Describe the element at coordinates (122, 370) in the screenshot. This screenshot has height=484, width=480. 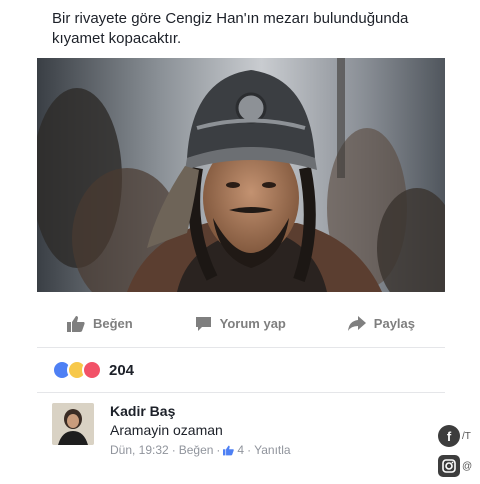
I see `reaction-count: 204` at that location.